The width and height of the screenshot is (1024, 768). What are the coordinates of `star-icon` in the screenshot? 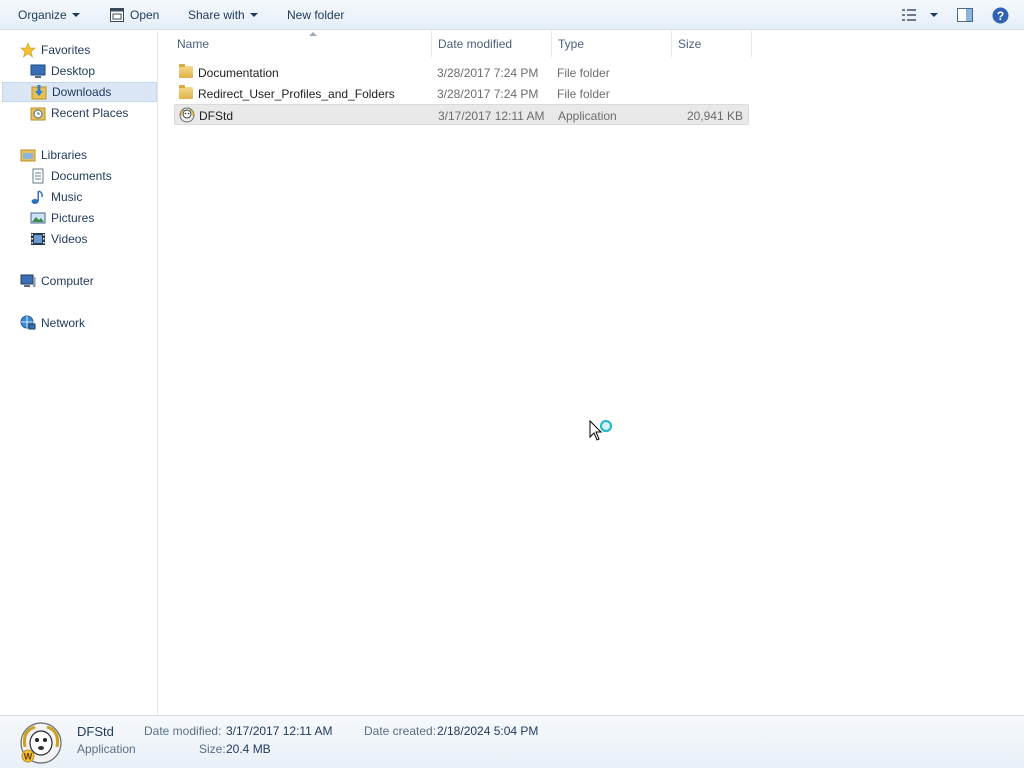 It's located at (28, 50).